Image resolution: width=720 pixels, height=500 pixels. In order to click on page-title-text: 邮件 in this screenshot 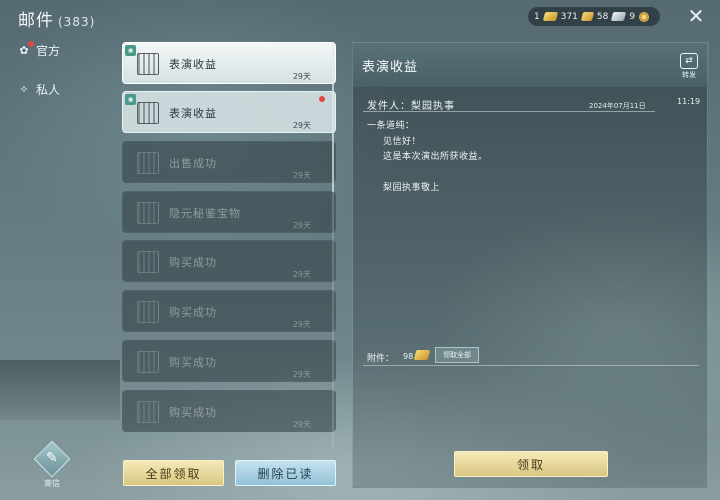, I will do `click(36, 21)`.